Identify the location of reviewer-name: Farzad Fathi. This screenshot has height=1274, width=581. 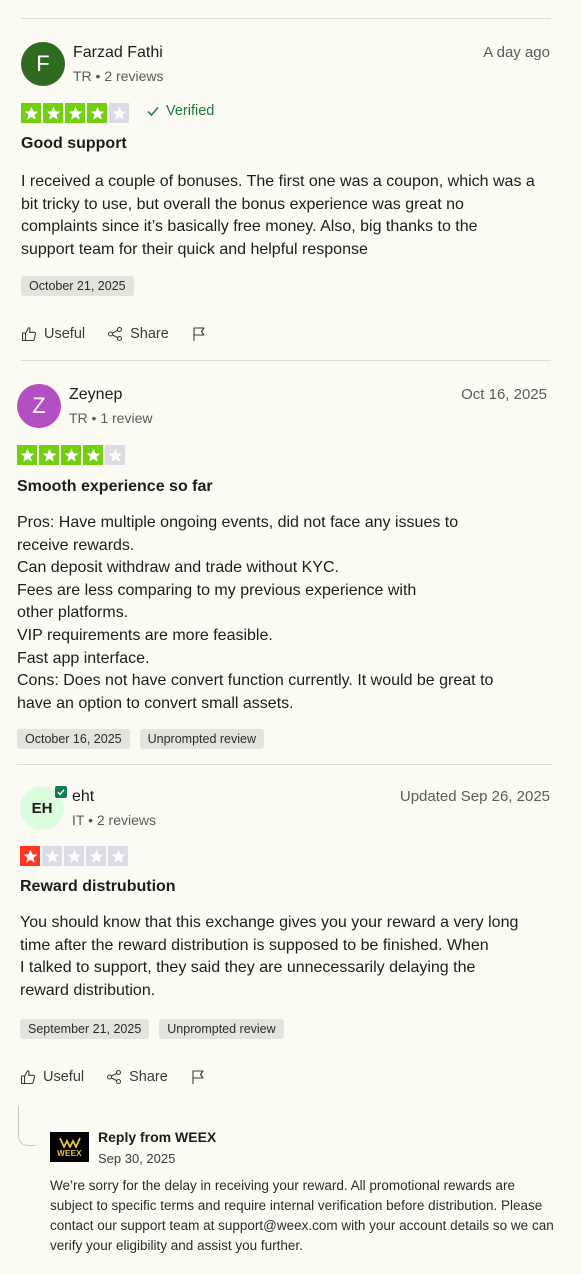
(118, 53).